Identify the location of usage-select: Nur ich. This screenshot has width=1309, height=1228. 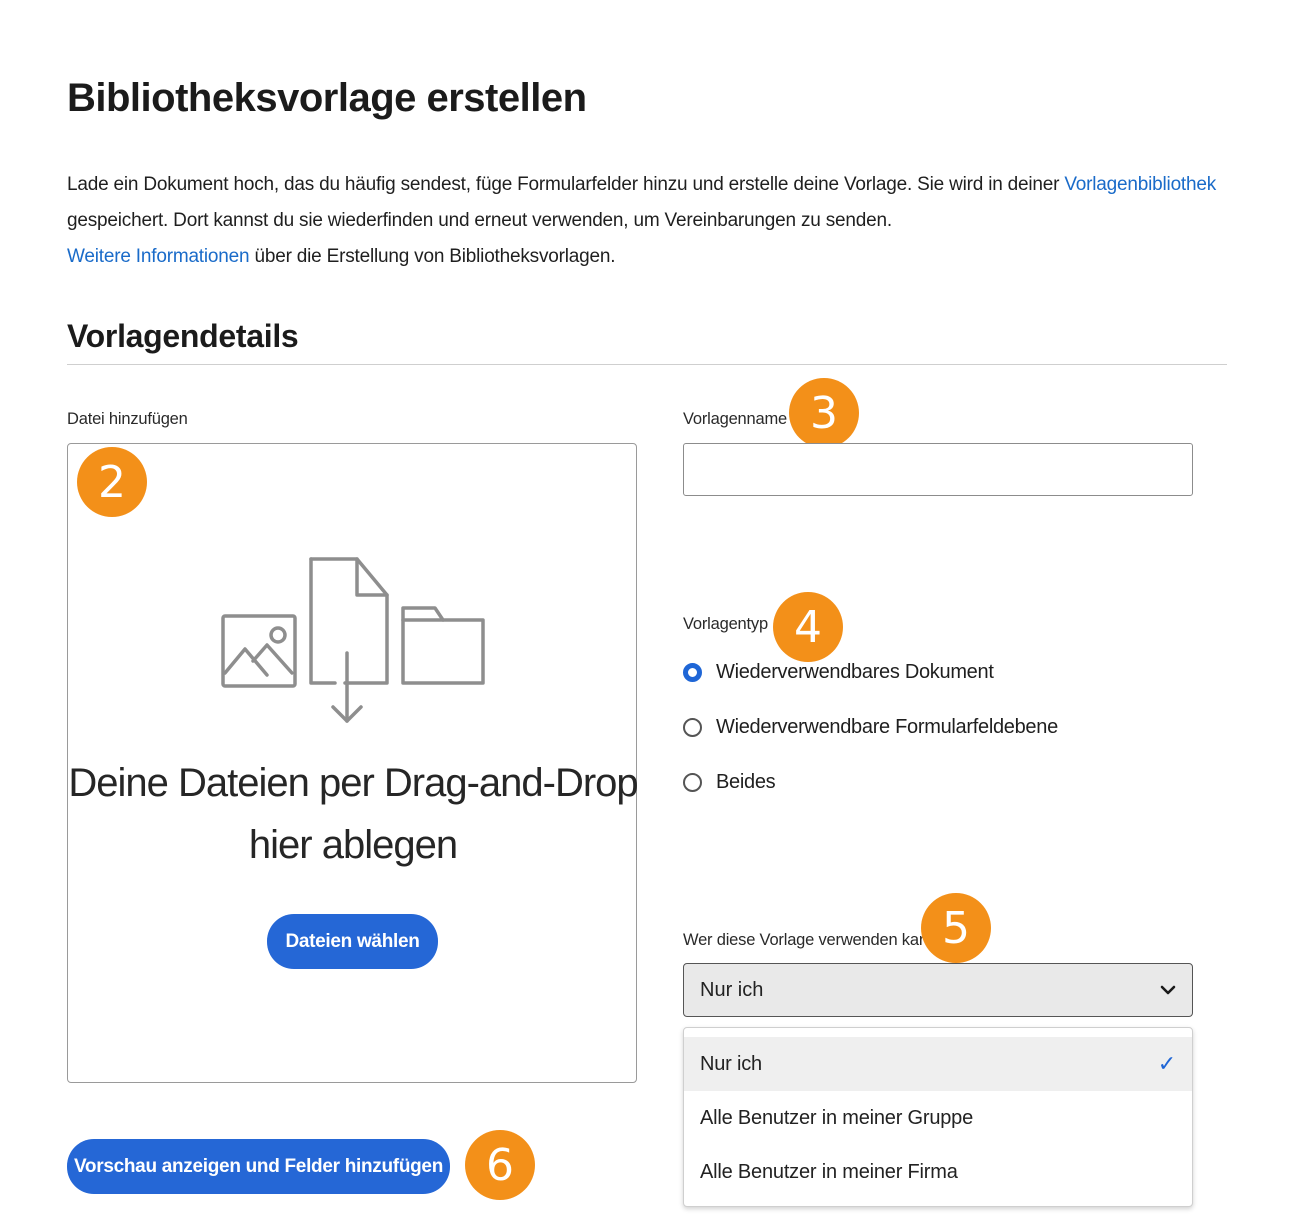
(938, 990).